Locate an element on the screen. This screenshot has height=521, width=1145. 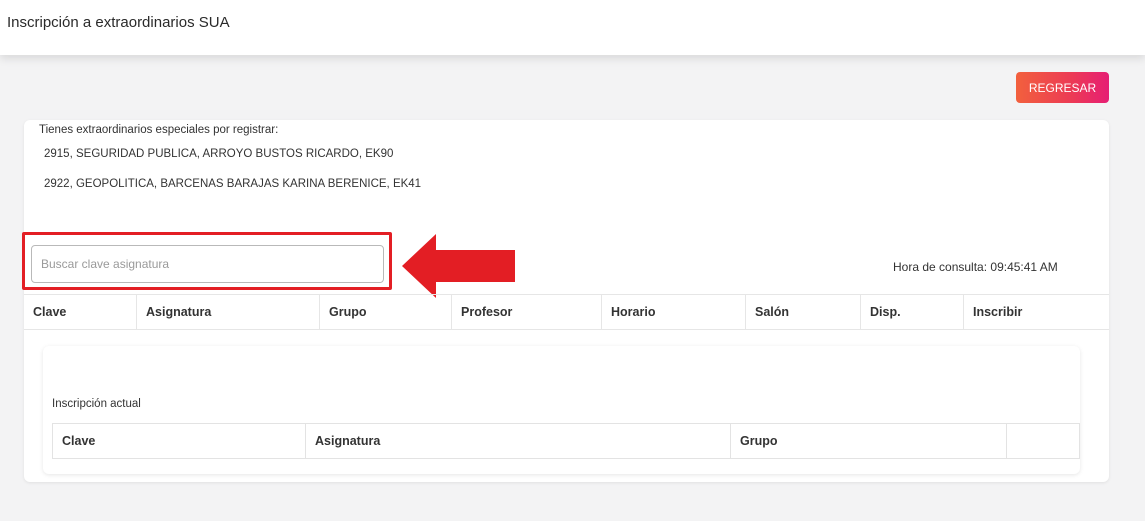
page-title: Inscripción a extraordinarios SUA is located at coordinates (118, 22).